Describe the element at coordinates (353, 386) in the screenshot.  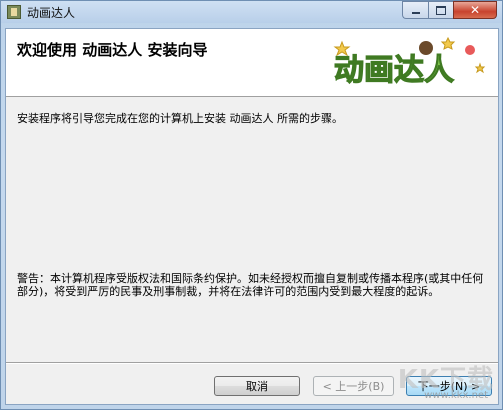
I see `back-button: < 上一步(B)` at that location.